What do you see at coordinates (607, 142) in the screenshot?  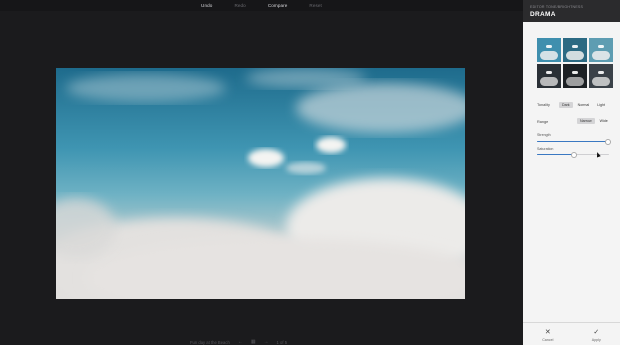 I see `strength-slider-handle` at bounding box center [607, 142].